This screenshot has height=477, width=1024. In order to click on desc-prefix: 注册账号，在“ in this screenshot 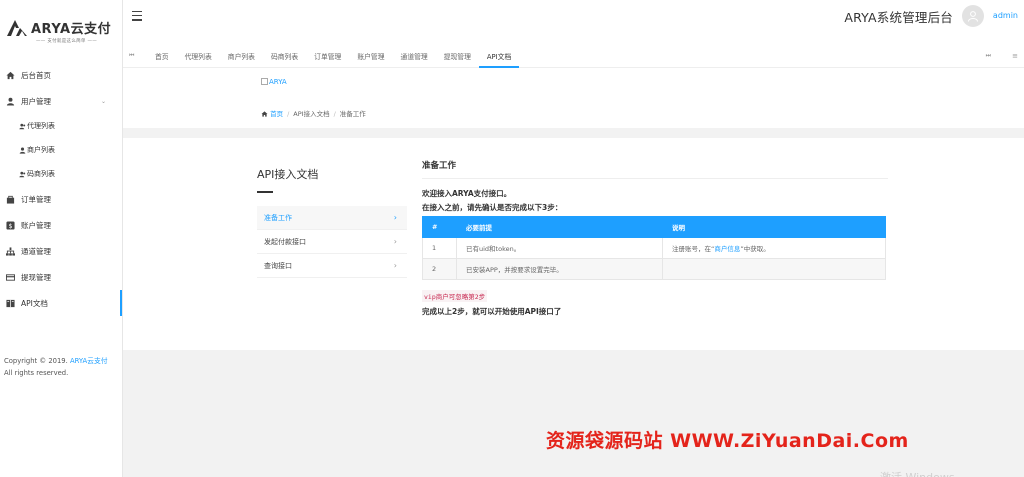, I will do `click(693, 249)`.